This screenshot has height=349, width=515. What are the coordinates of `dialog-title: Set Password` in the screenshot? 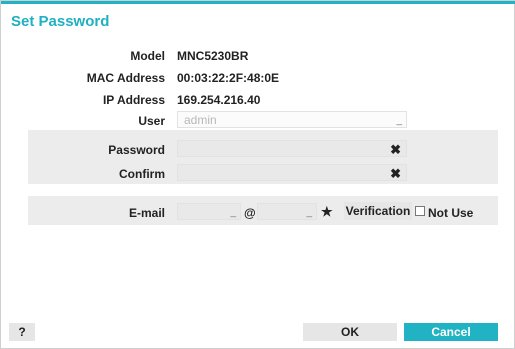 It's located at (60, 21).